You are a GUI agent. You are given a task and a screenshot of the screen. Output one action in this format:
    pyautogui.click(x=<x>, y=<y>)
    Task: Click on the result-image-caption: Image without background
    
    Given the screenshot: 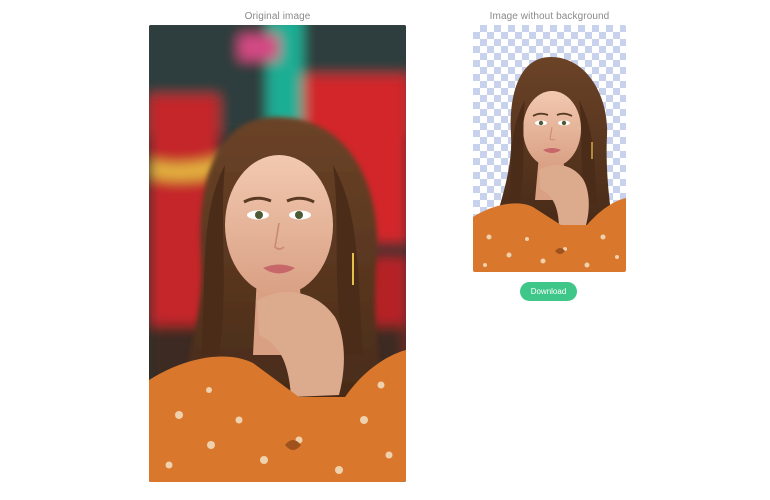 What is the action you would take?
    pyautogui.click(x=549, y=16)
    